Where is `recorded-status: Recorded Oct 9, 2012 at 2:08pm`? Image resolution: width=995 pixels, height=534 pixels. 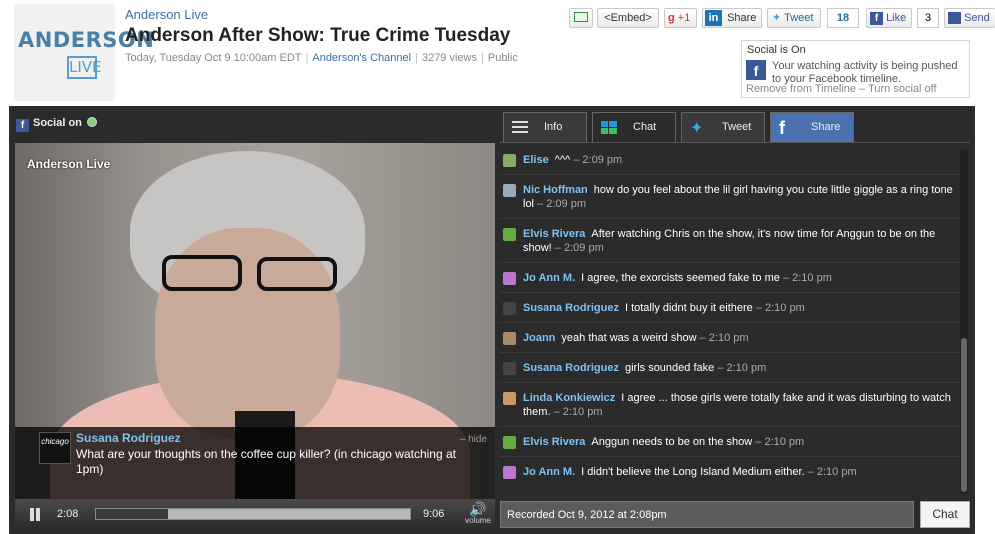 recorded-status: Recorded Oct 9, 2012 at 2:08pm is located at coordinates (707, 514).